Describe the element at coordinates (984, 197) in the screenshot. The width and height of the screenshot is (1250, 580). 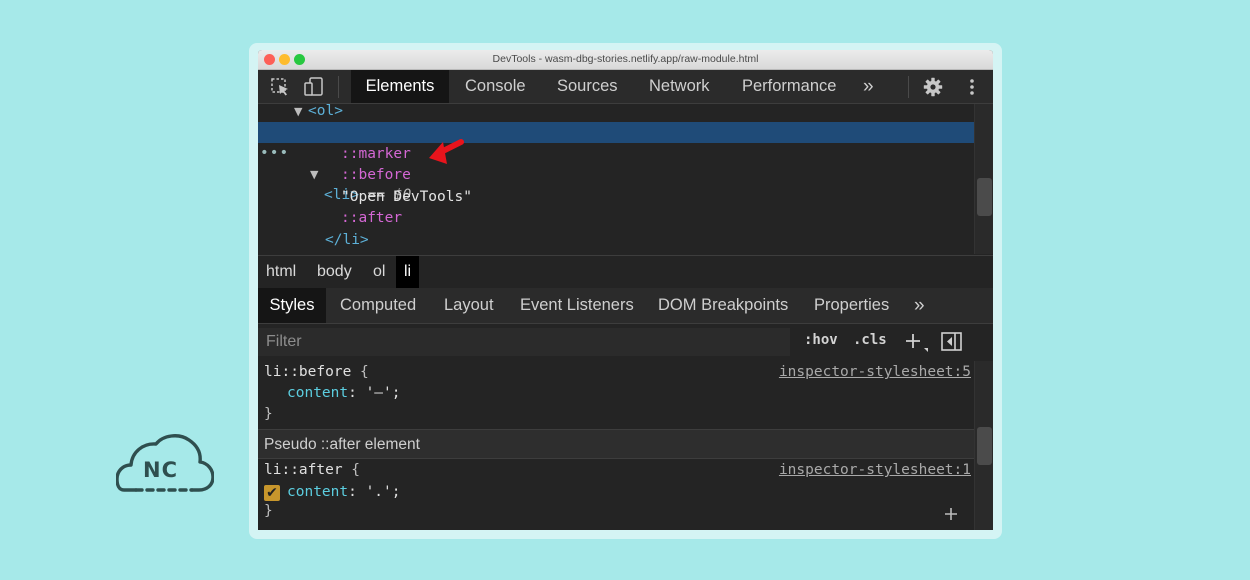
I see `elements-scroll-thumb` at that location.